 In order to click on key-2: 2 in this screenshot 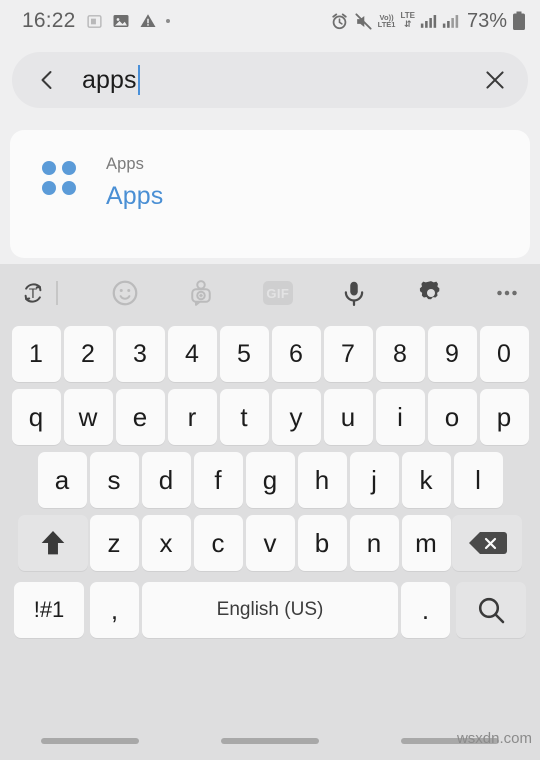, I will do `click(88, 354)`.